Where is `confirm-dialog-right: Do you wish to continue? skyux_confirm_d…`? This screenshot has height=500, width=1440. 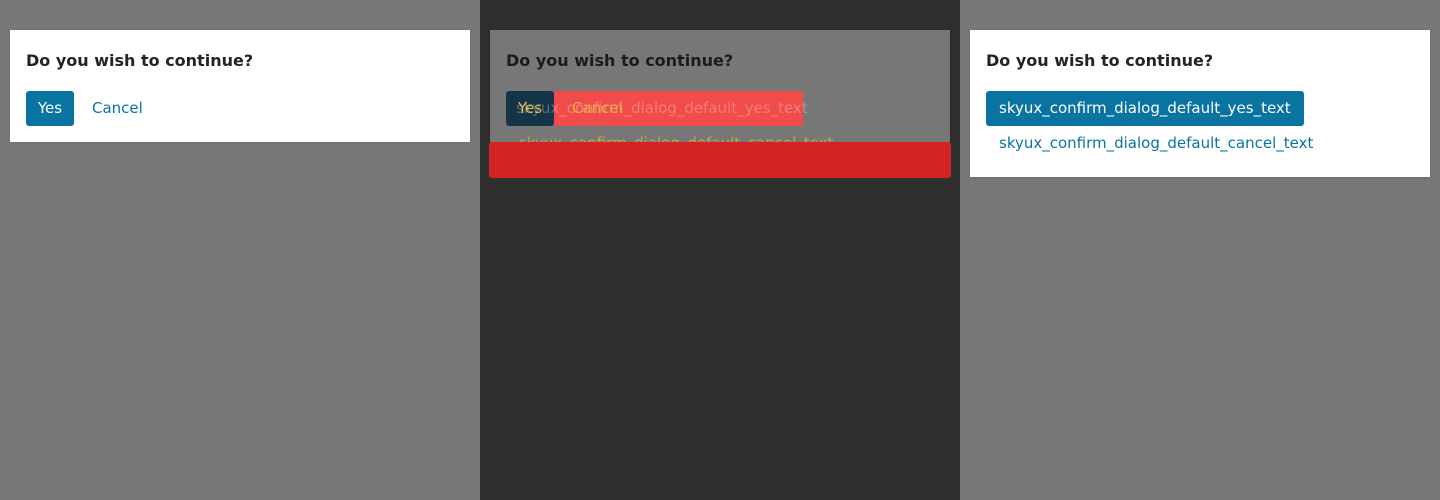 confirm-dialog-right: Do you wish to continue? skyux_confirm_d… is located at coordinates (1200, 103).